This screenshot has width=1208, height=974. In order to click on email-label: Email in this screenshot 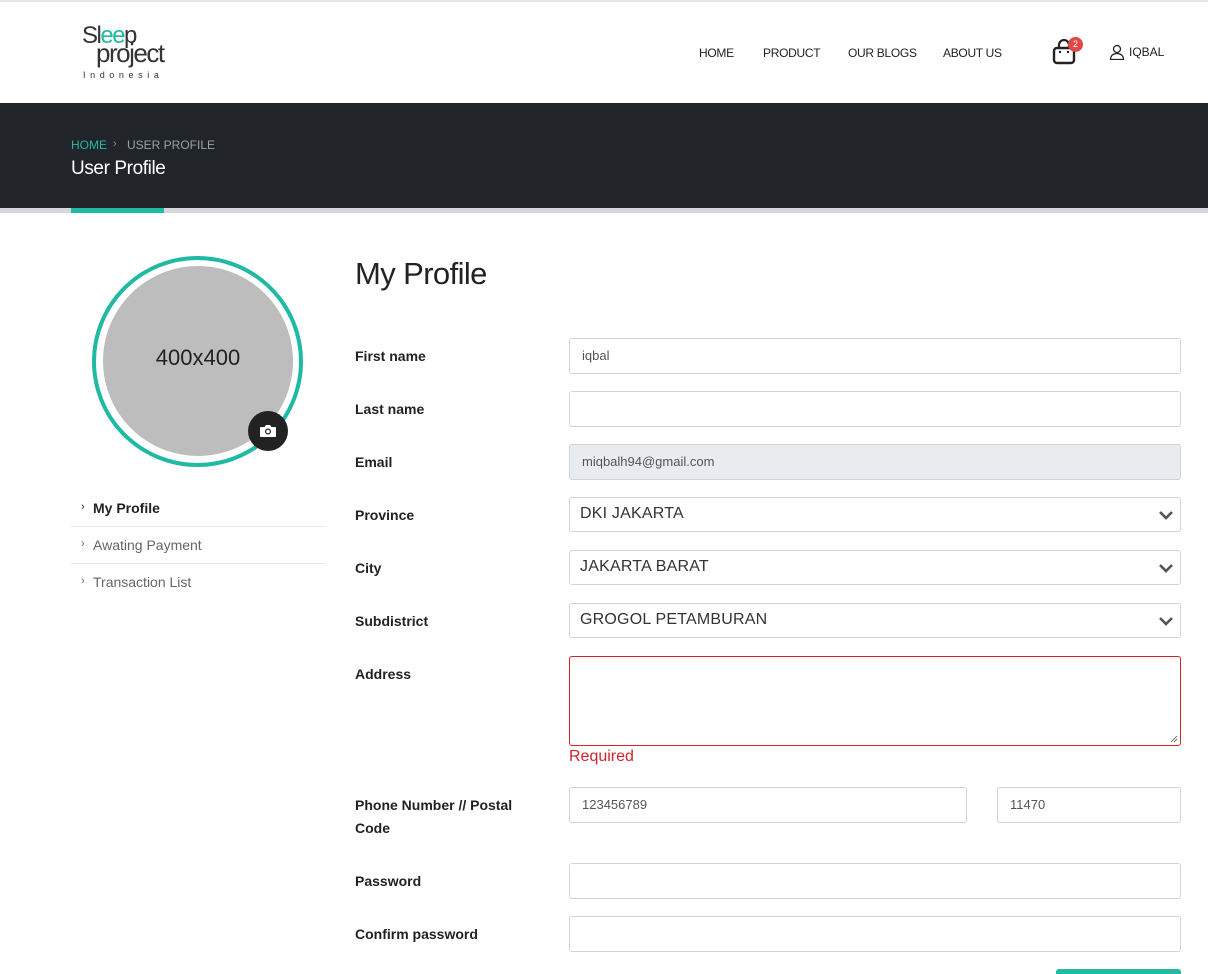, I will do `click(374, 462)`.